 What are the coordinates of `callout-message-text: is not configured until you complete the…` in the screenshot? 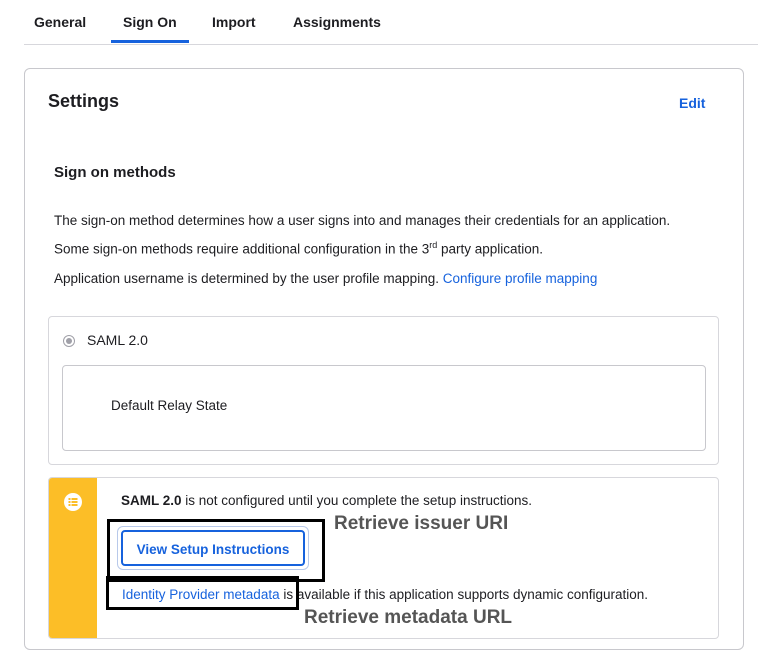 It's located at (356, 500).